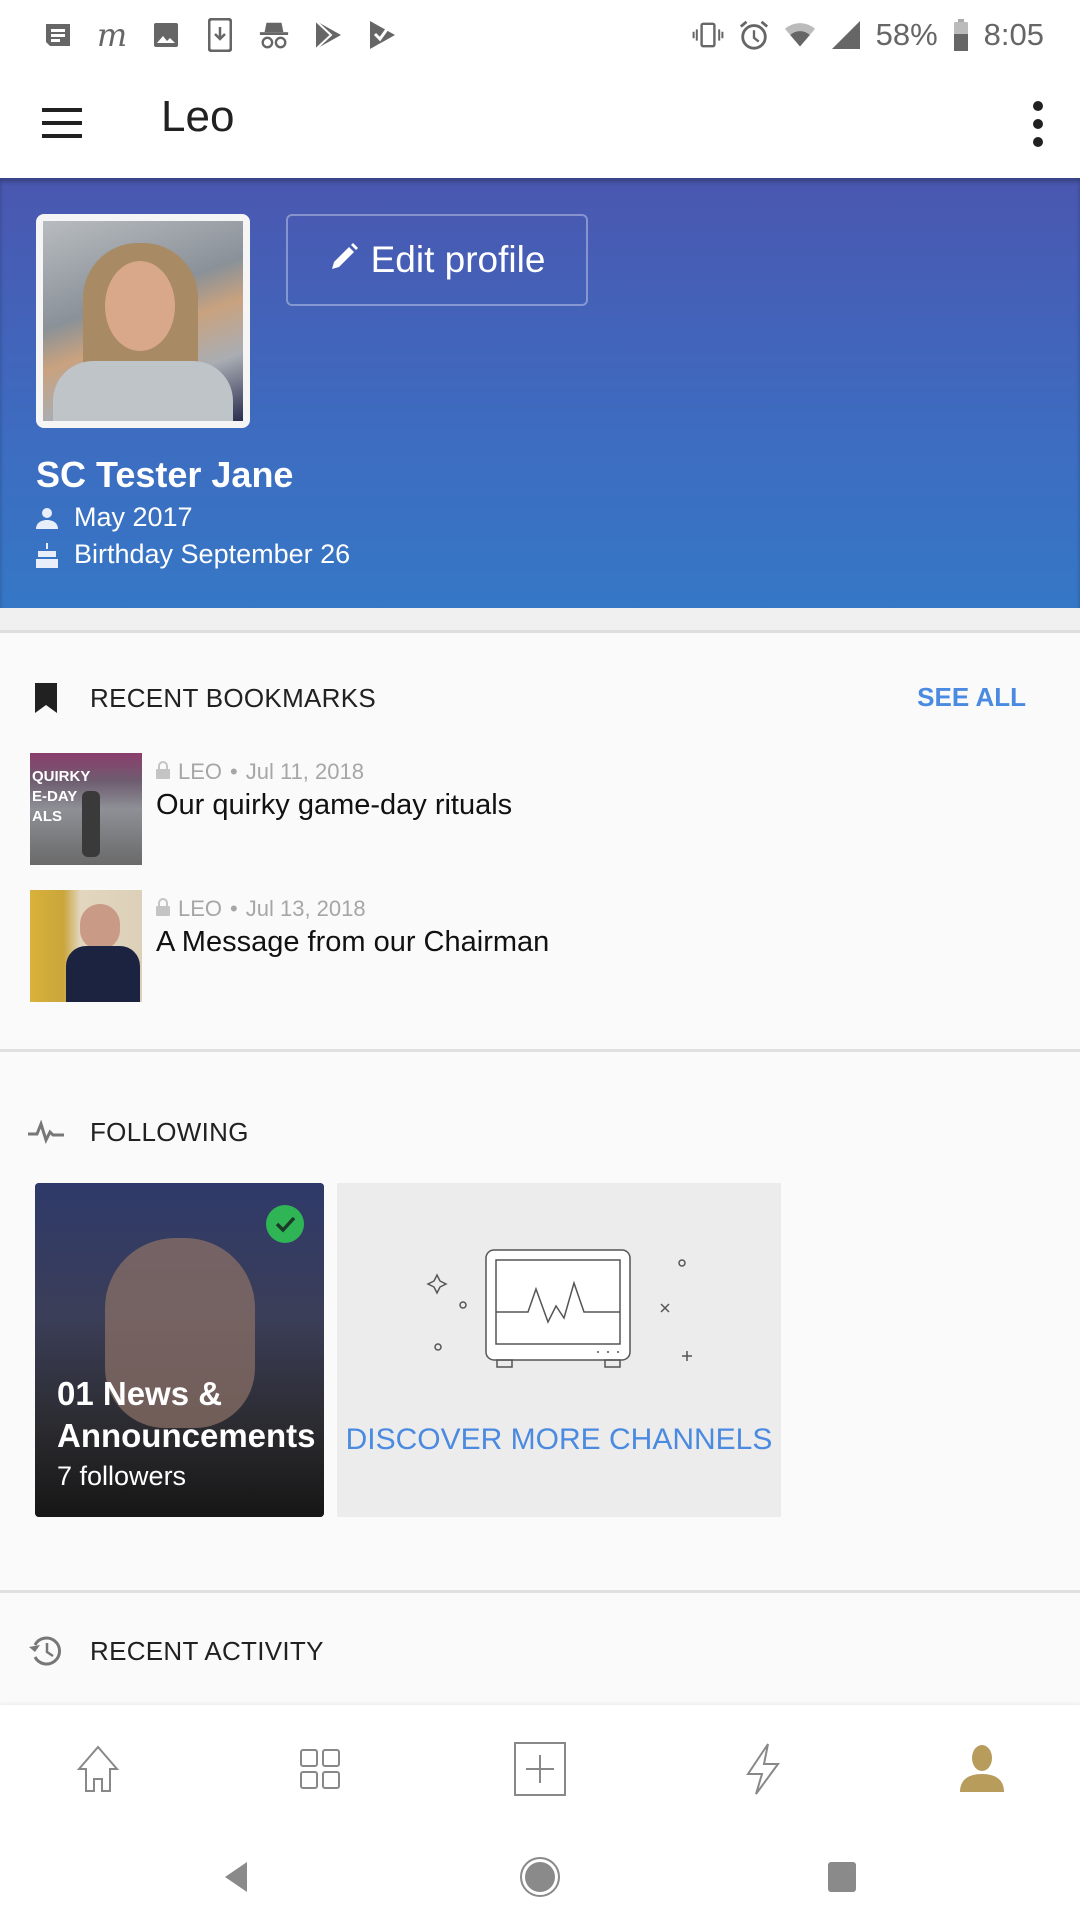 The width and height of the screenshot is (1080, 1920). I want to click on section-gap, so click(540, 620).